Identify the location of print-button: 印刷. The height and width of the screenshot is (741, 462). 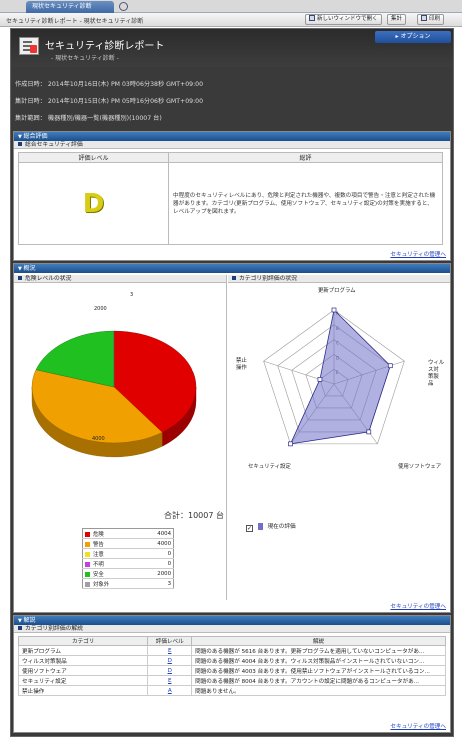
(431, 19).